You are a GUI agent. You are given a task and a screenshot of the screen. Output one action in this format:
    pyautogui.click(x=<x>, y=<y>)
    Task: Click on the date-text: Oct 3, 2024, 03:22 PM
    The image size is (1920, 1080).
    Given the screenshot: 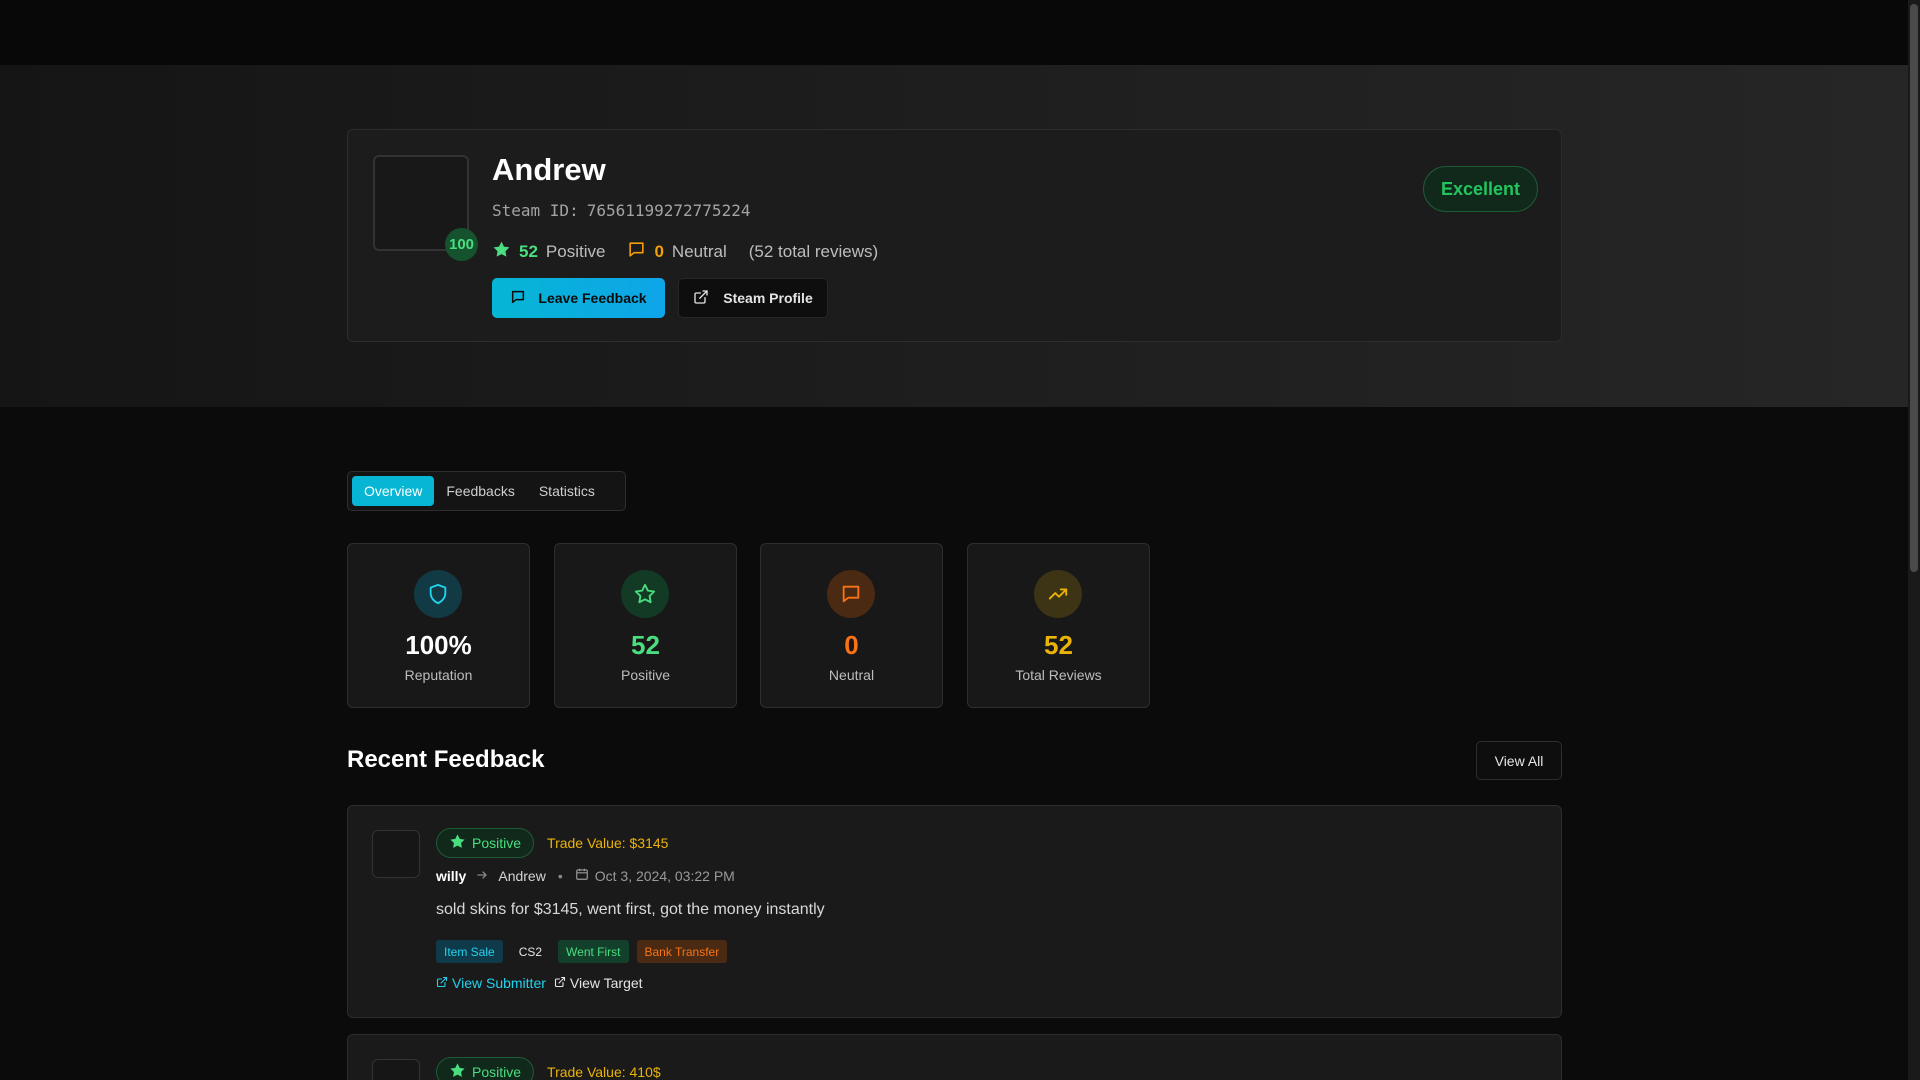 What is the action you would take?
    pyautogui.click(x=664, y=875)
    